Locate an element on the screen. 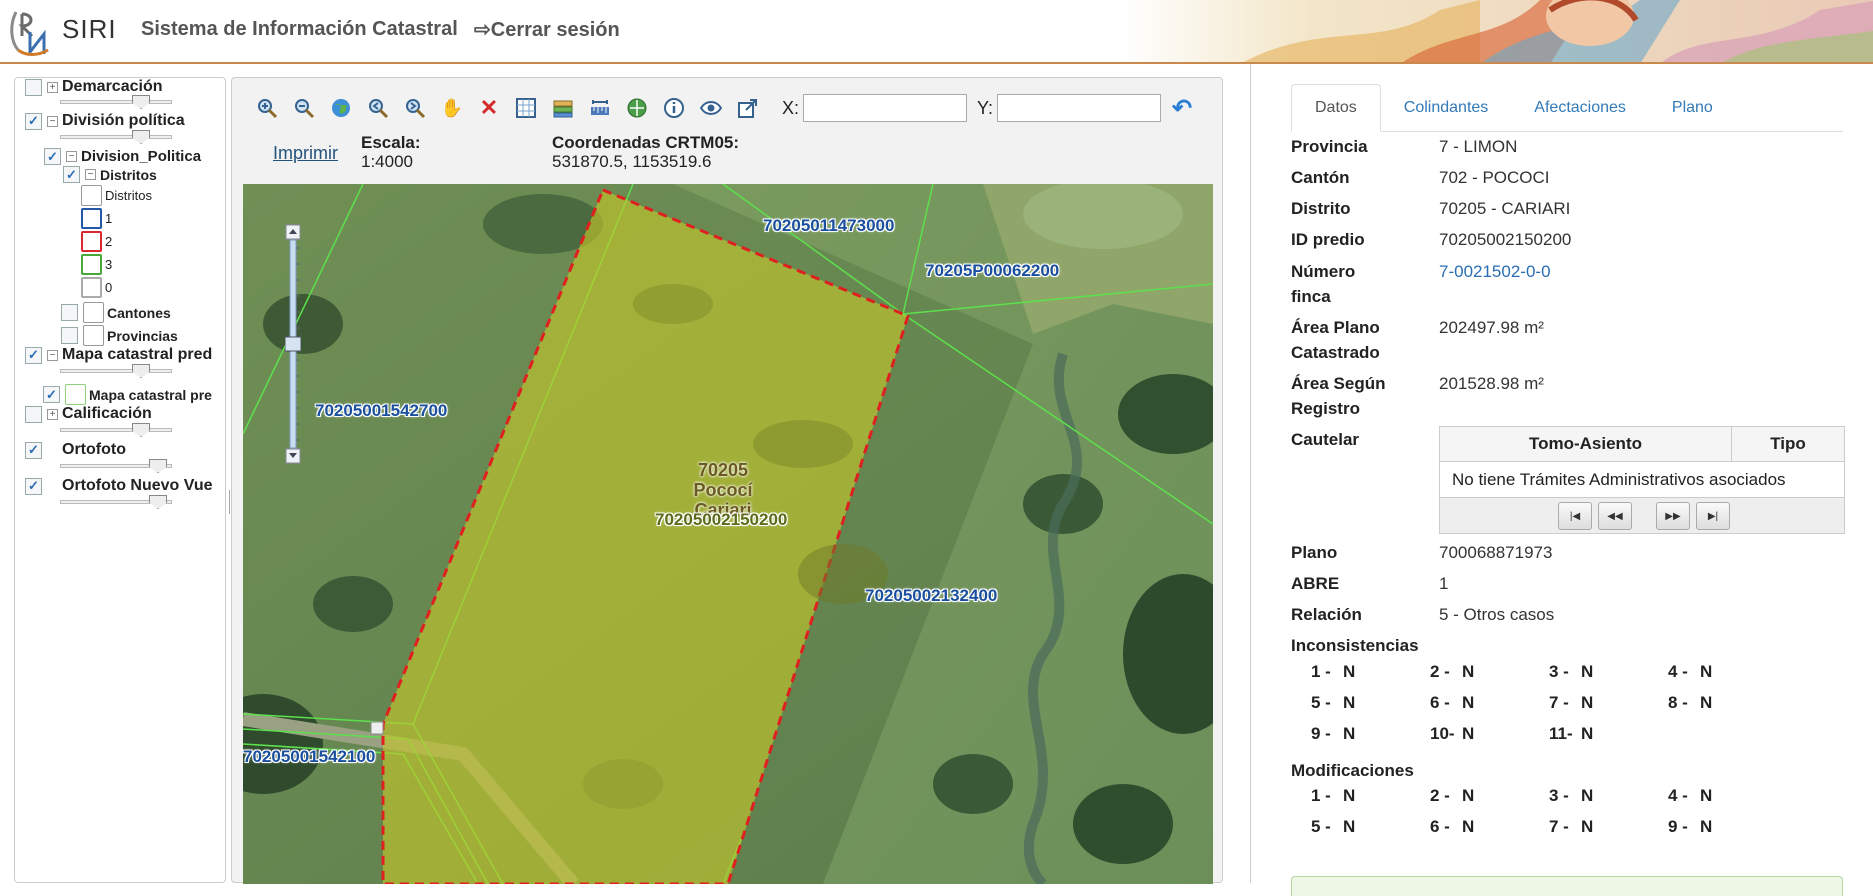 This screenshot has height=896, width=1873. opacity-slider-mapa-catastral is located at coordinates (116, 371).